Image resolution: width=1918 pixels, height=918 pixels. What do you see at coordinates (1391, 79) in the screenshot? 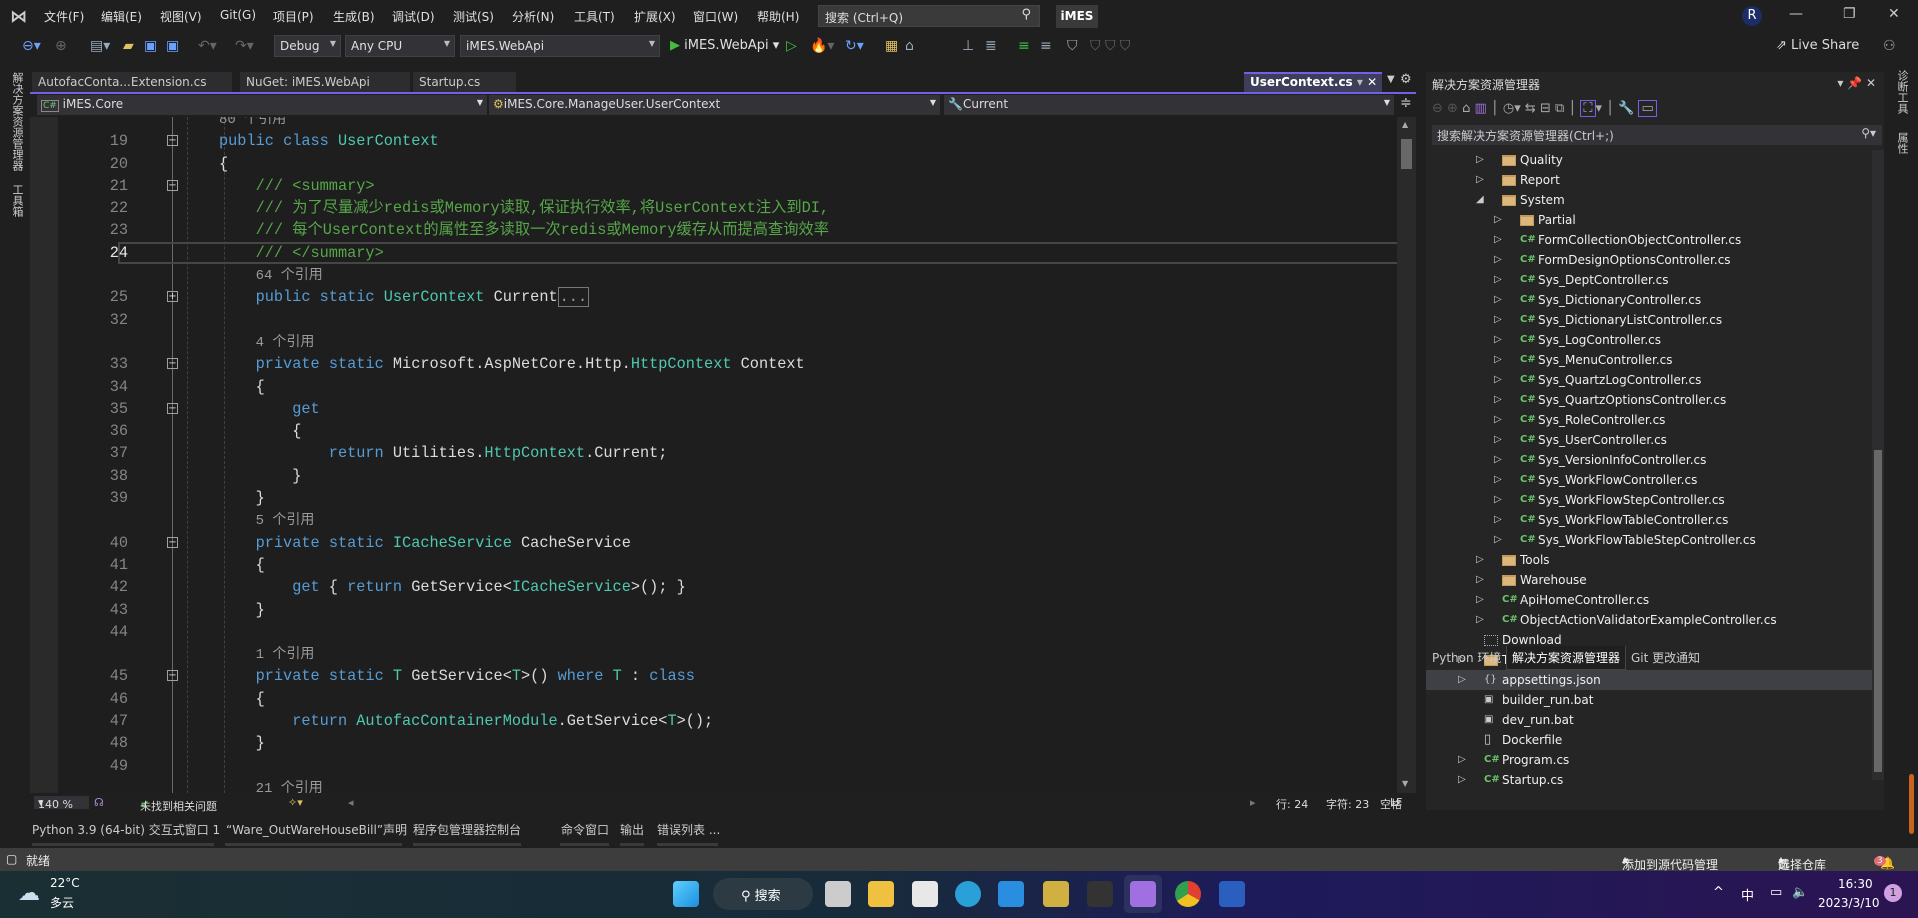
I see `tab-list-icon: ▼` at bounding box center [1391, 79].